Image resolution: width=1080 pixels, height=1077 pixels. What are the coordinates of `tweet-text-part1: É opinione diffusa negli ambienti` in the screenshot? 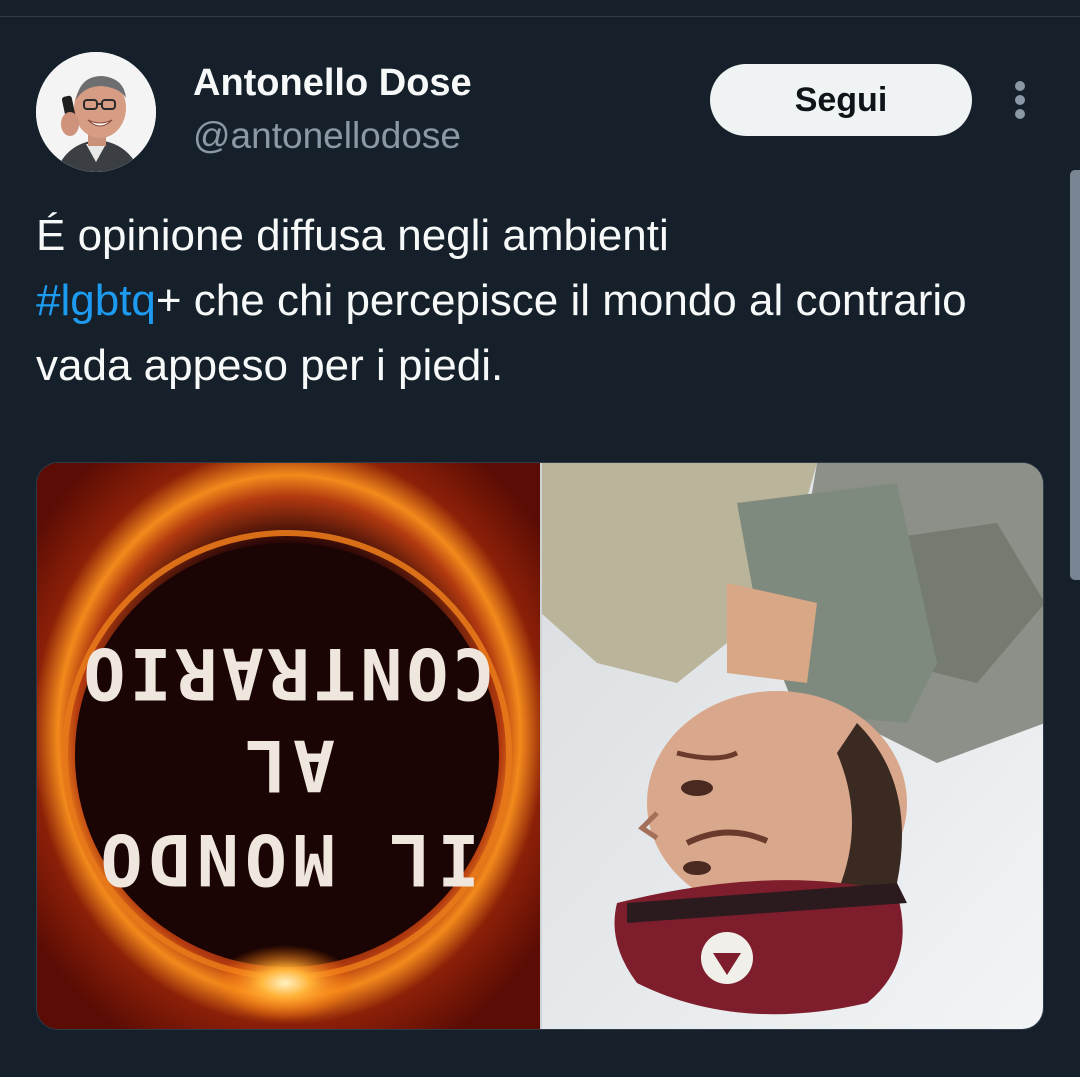 It's located at (352, 235).